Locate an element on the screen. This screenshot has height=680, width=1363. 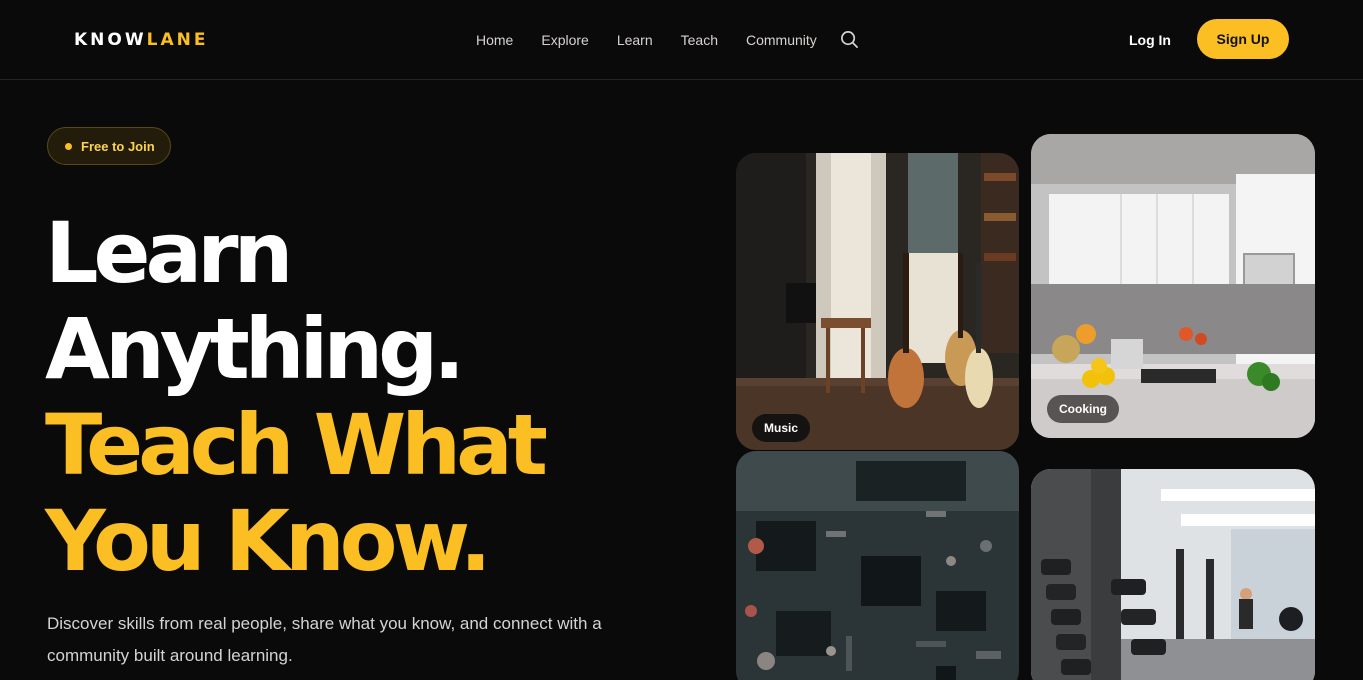
nav-link-teach: Teach is located at coordinates (699, 40).